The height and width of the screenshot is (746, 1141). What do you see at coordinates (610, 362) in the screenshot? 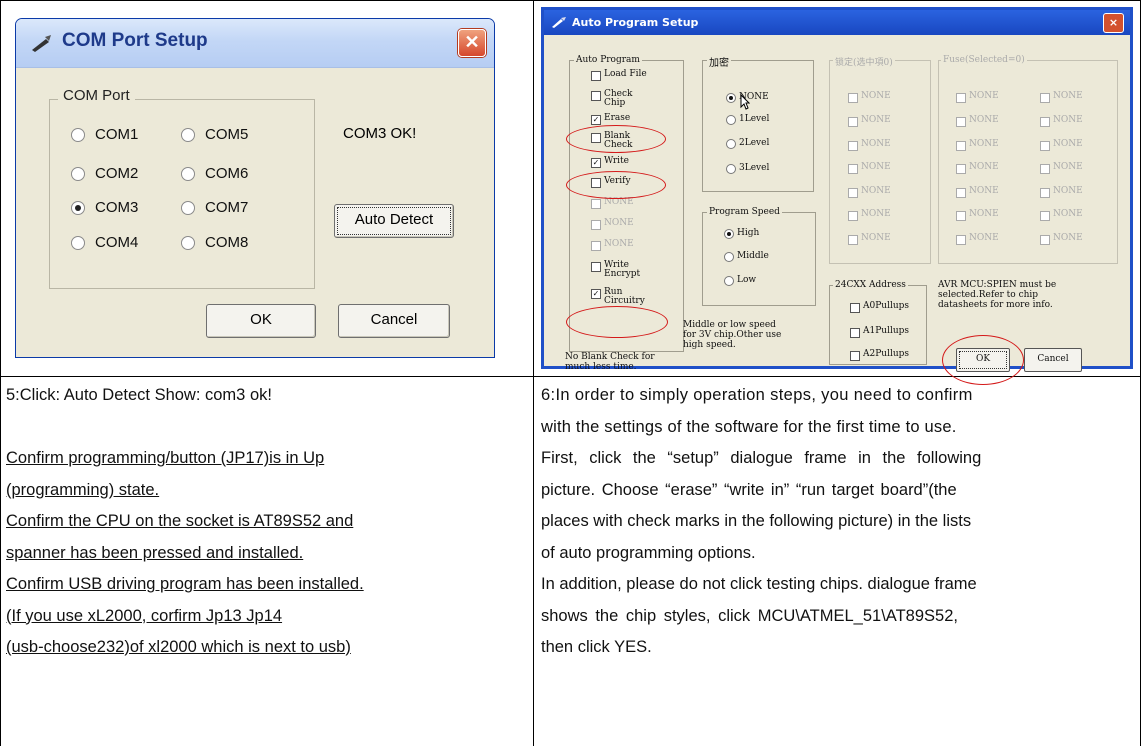
I see `blank-check-note: No Blank Check for much less time.` at bounding box center [610, 362].